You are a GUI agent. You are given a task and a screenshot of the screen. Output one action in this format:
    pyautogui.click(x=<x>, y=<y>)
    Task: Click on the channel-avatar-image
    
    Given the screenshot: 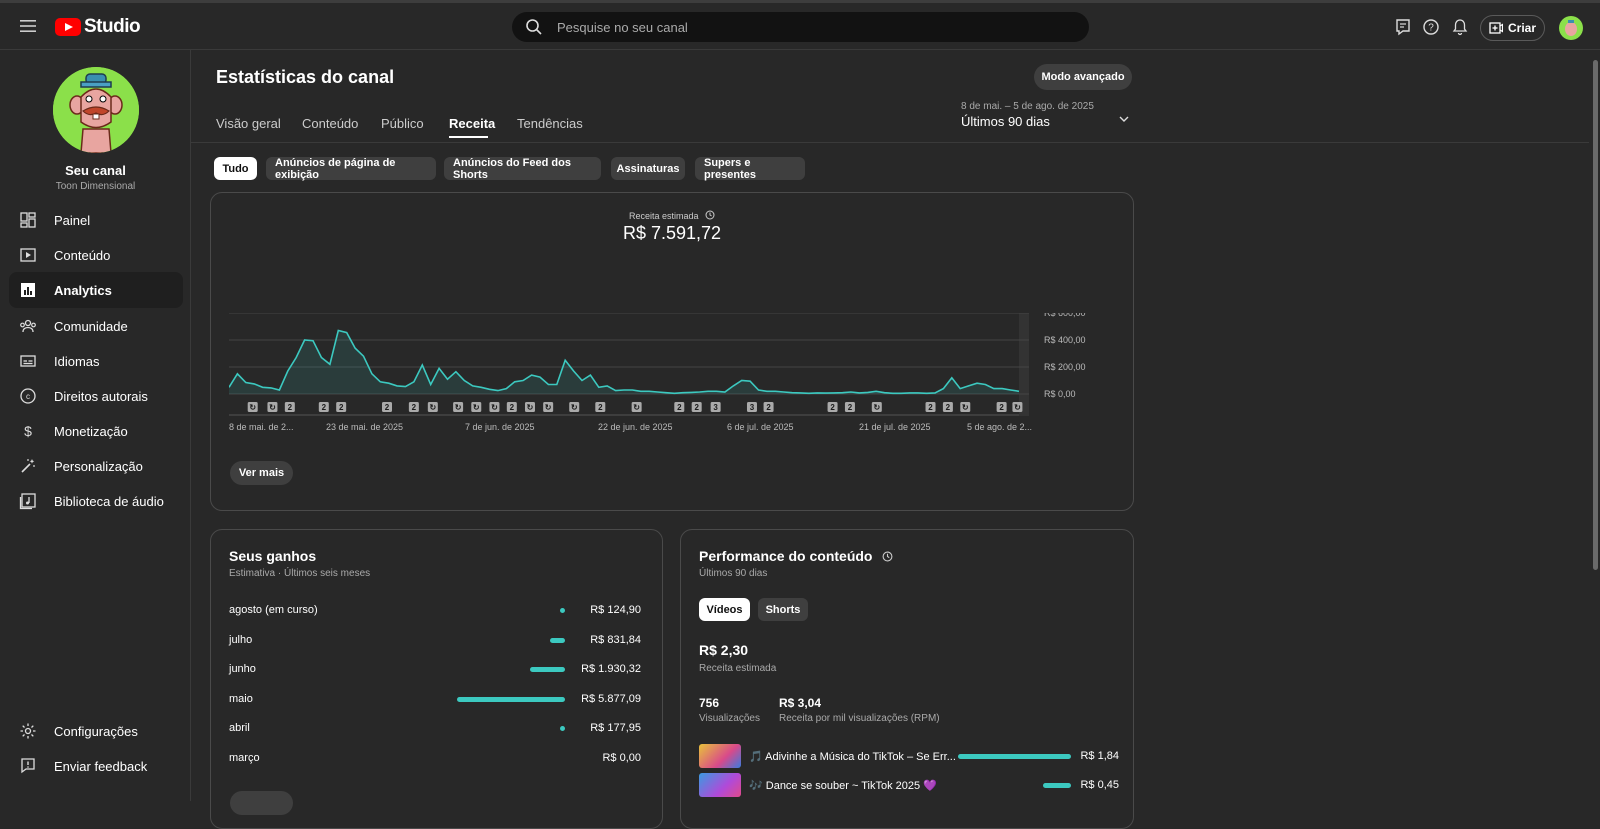 What is the action you would take?
    pyautogui.click(x=96, y=110)
    